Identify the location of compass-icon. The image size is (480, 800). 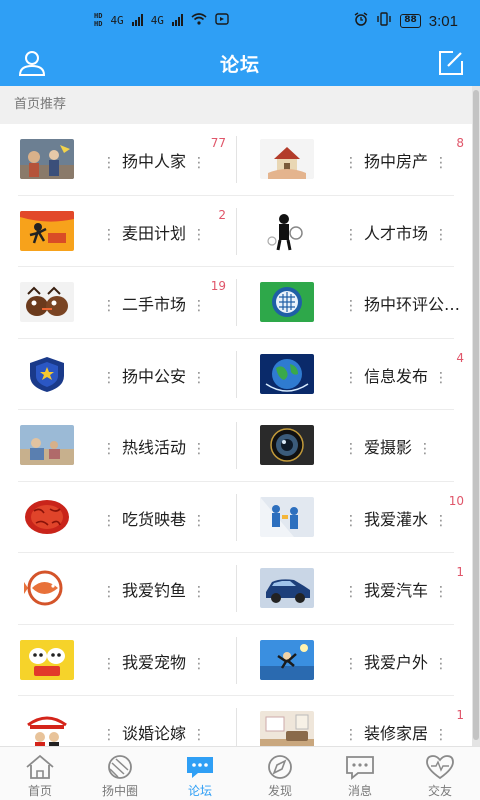
(280, 767).